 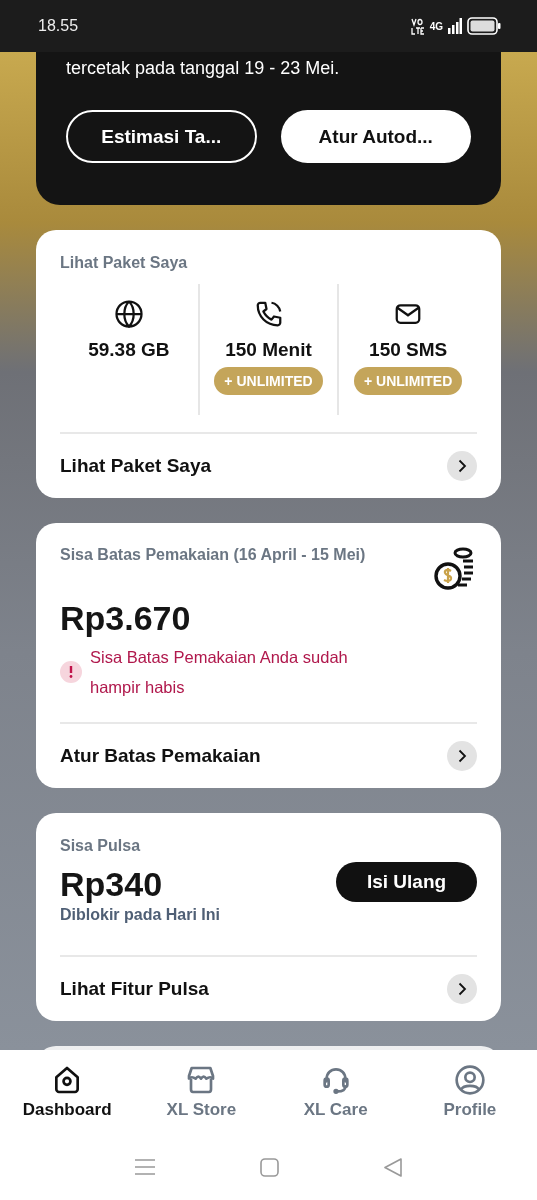 What do you see at coordinates (201, 1092) in the screenshot?
I see `nav-tab: XL Store` at bounding box center [201, 1092].